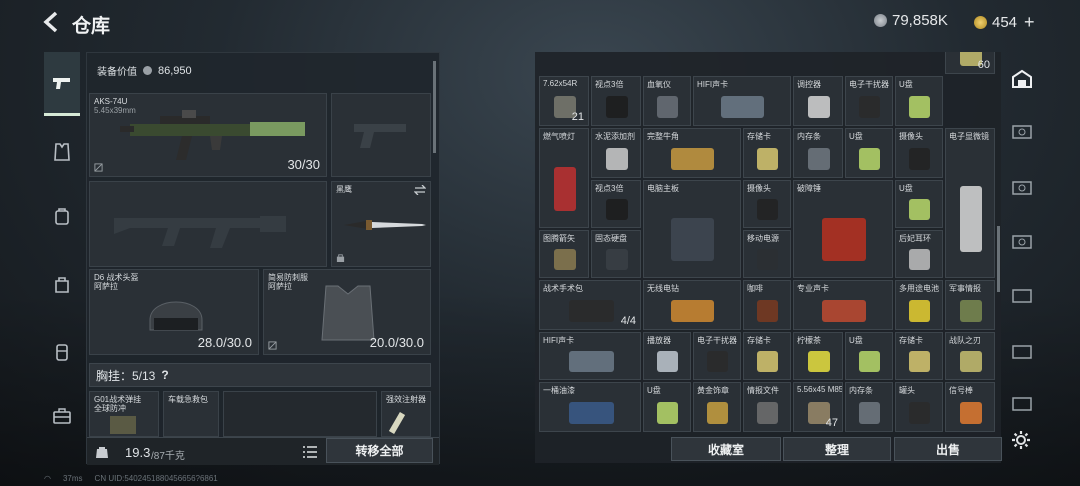 Image resolution: width=1080 pixels, height=486 pixels. Describe the element at coordinates (919, 254) in the screenshot. I see `inventory-item: 后妃耳环` at that location.